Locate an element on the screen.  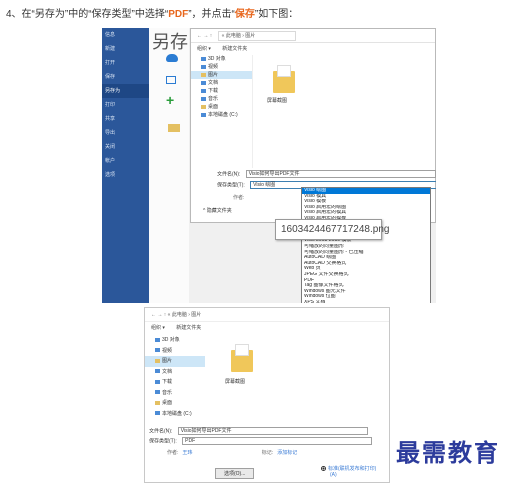
navigation-pane: 3D 对象视频图片 文档下载音乐 桌面本地磁盘 (C:) is located at coordinates (175, 377).